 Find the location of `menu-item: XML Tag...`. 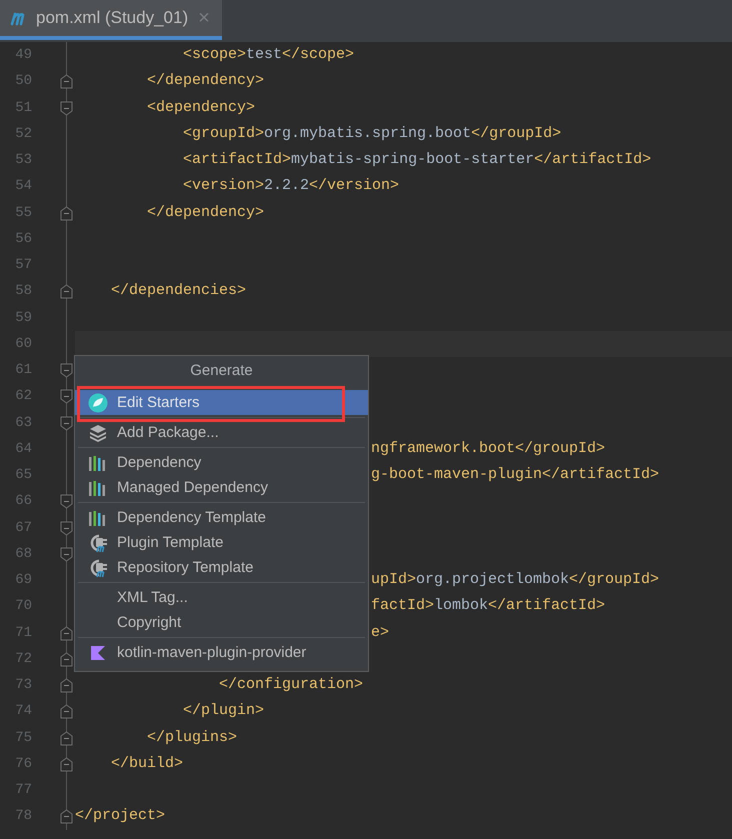

menu-item: XML Tag... is located at coordinates (221, 597).